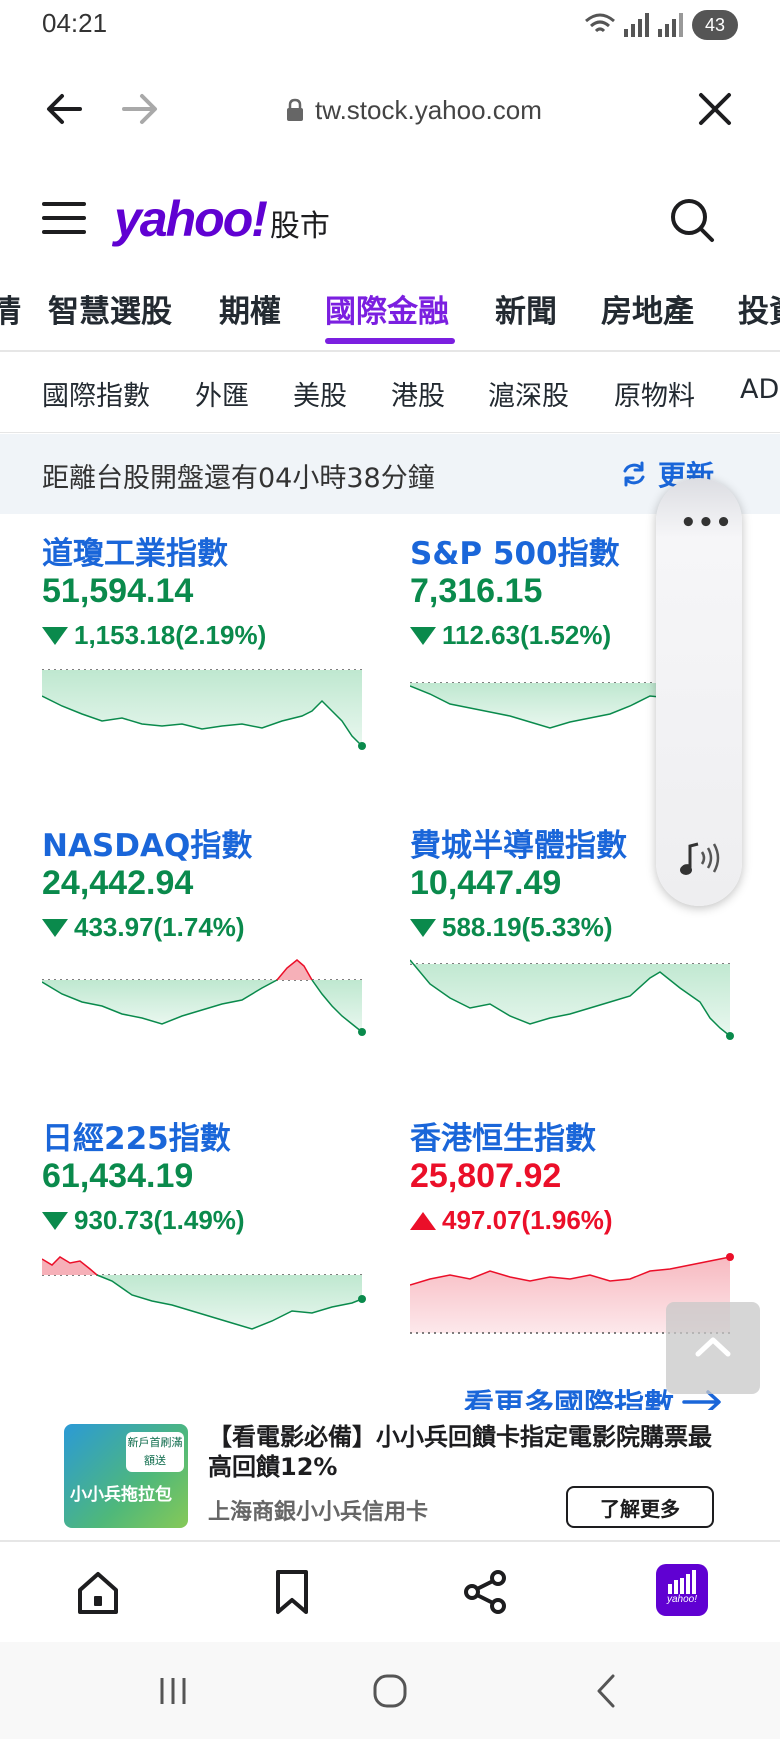 The height and width of the screenshot is (1739, 780). Describe the element at coordinates (706, 523) in the screenshot. I see `more-options-icon: •••` at that location.